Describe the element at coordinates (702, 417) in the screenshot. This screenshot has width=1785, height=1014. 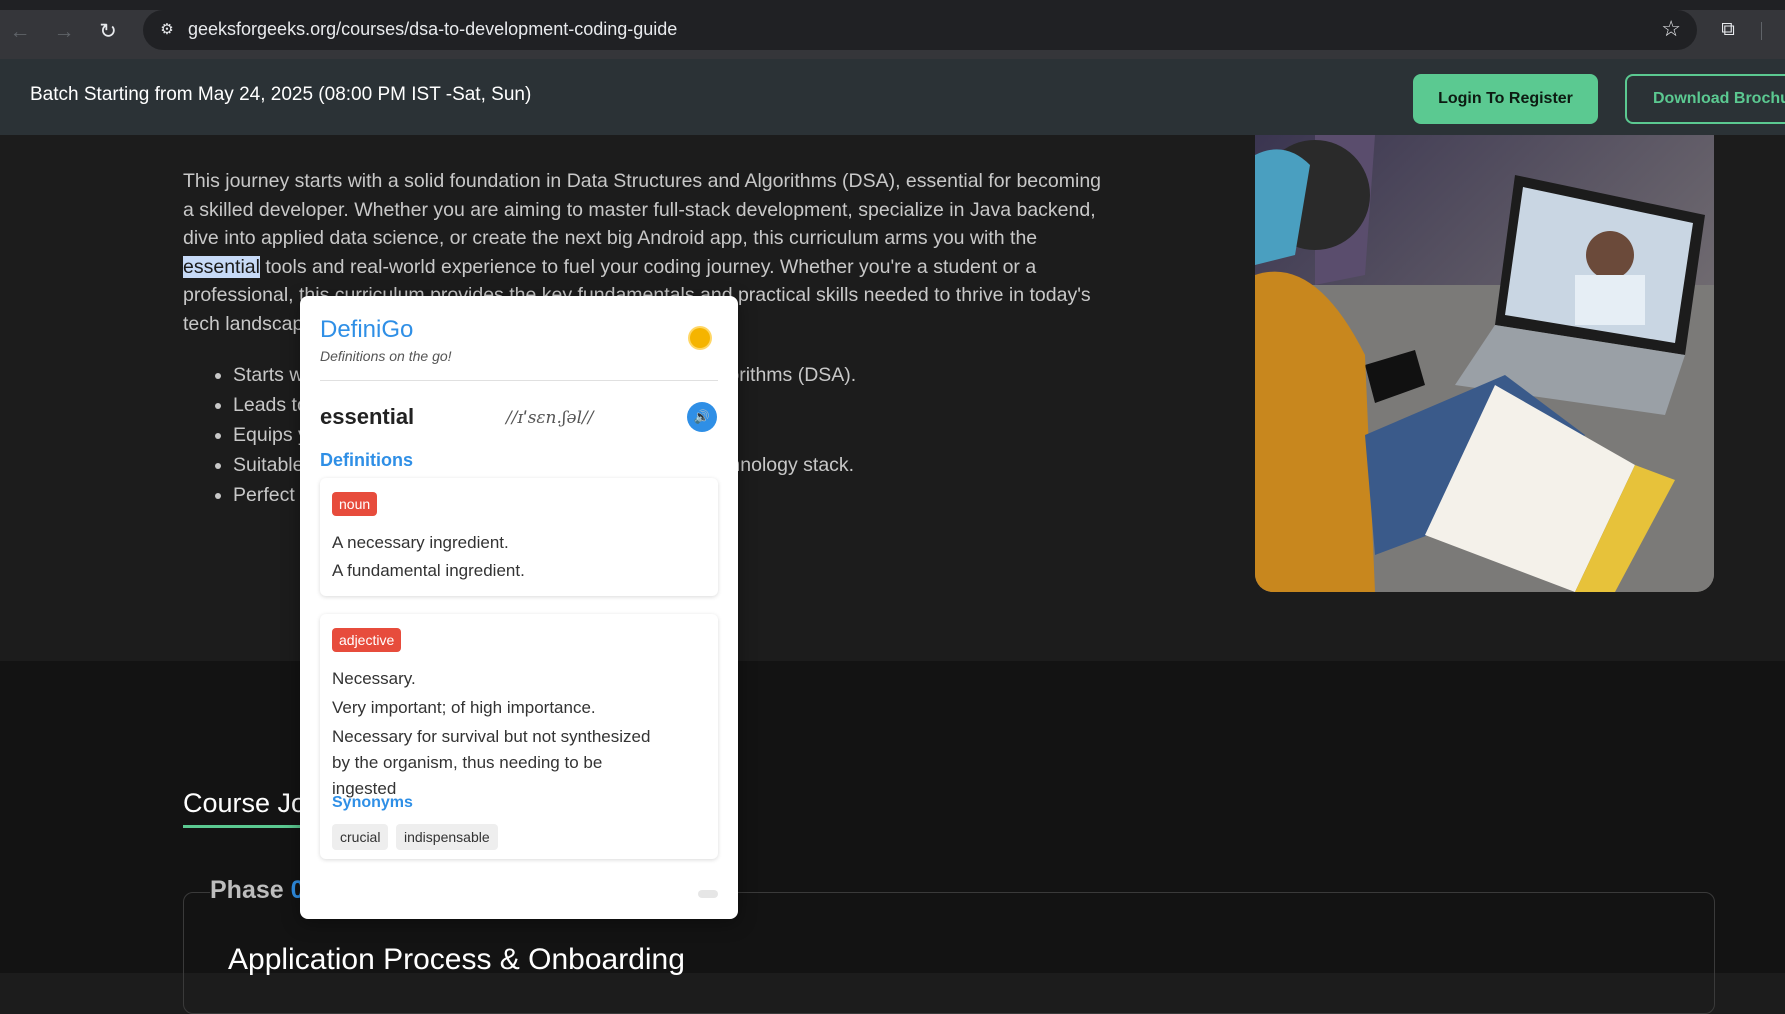
I see `speaker-icon: 🔊` at that location.